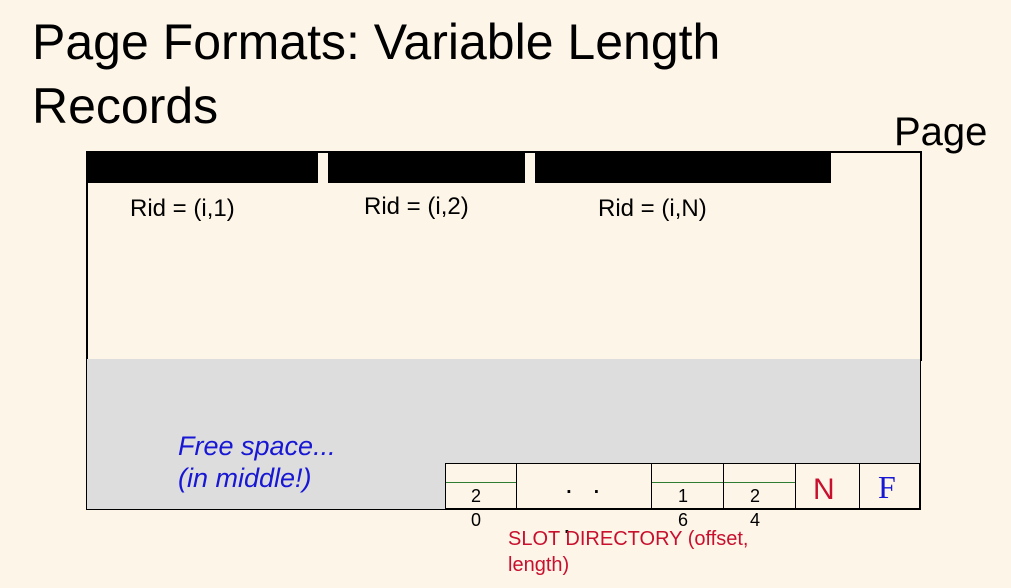 This screenshot has width=1011, height=588. I want to click on slot-2-offset-top: 1, so click(682, 496).